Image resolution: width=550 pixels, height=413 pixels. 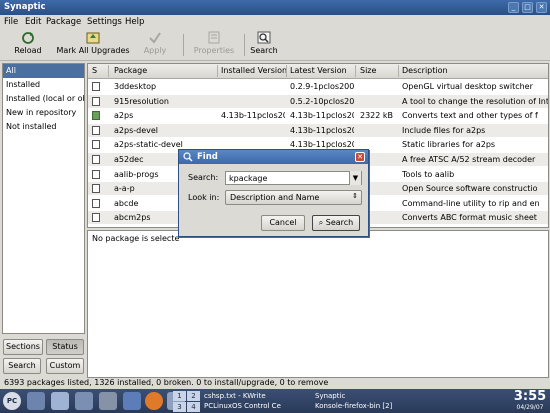 I want to click on details-text: No package is selecte, so click(x=136, y=238).